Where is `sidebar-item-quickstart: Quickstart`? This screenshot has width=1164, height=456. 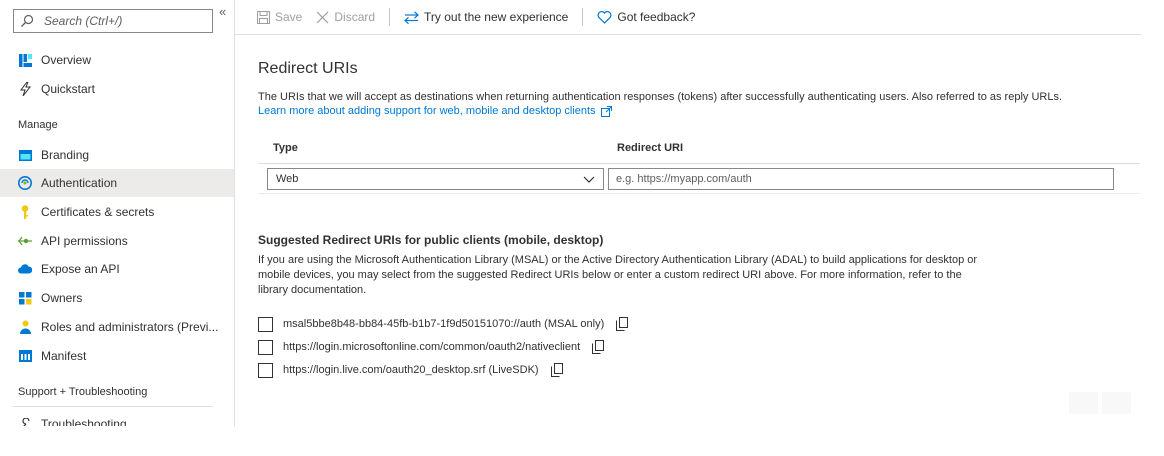
sidebar-item-quickstart: Quickstart is located at coordinates (117, 89).